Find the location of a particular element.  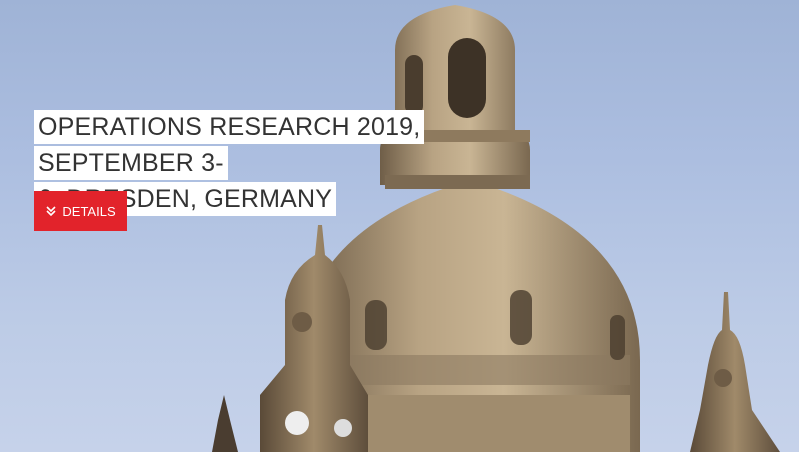

double-chevron-down-icon is located at coordinates (51, 211).